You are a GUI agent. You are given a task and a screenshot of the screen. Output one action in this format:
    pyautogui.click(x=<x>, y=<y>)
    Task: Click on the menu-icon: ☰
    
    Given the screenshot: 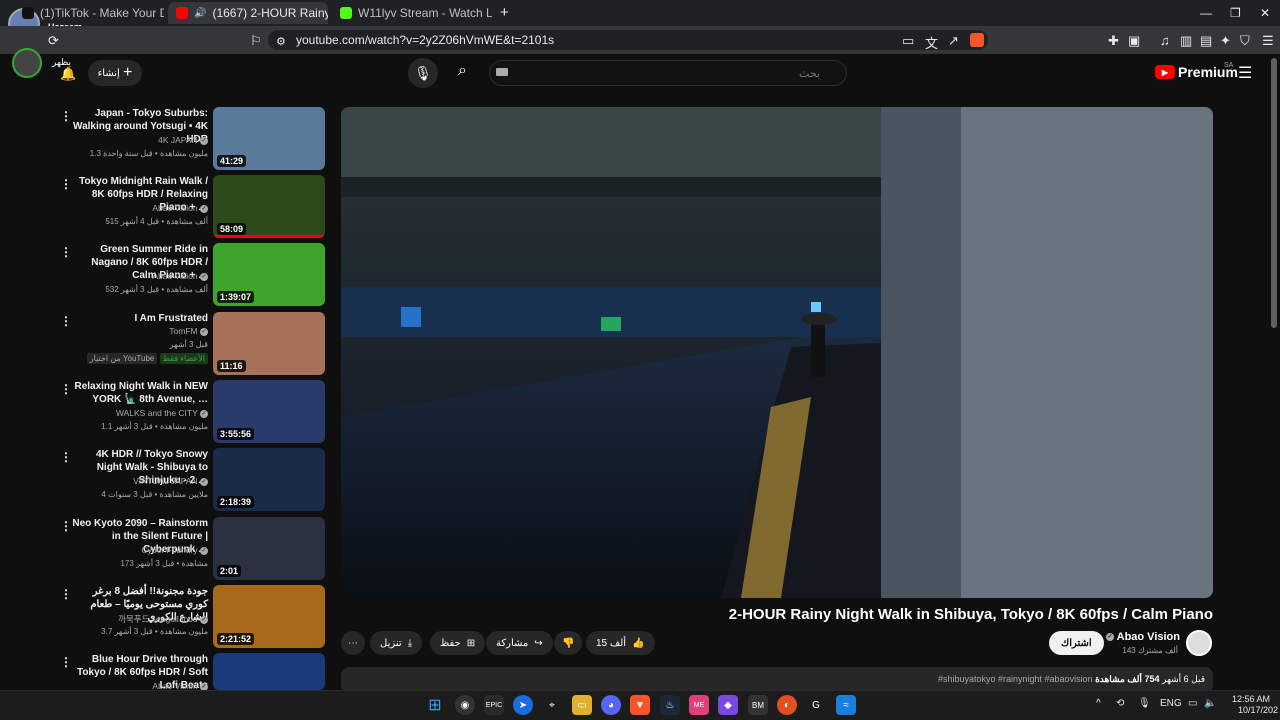 What is the action you would take?
    pyautogui.click(x=1268, y=41)
    